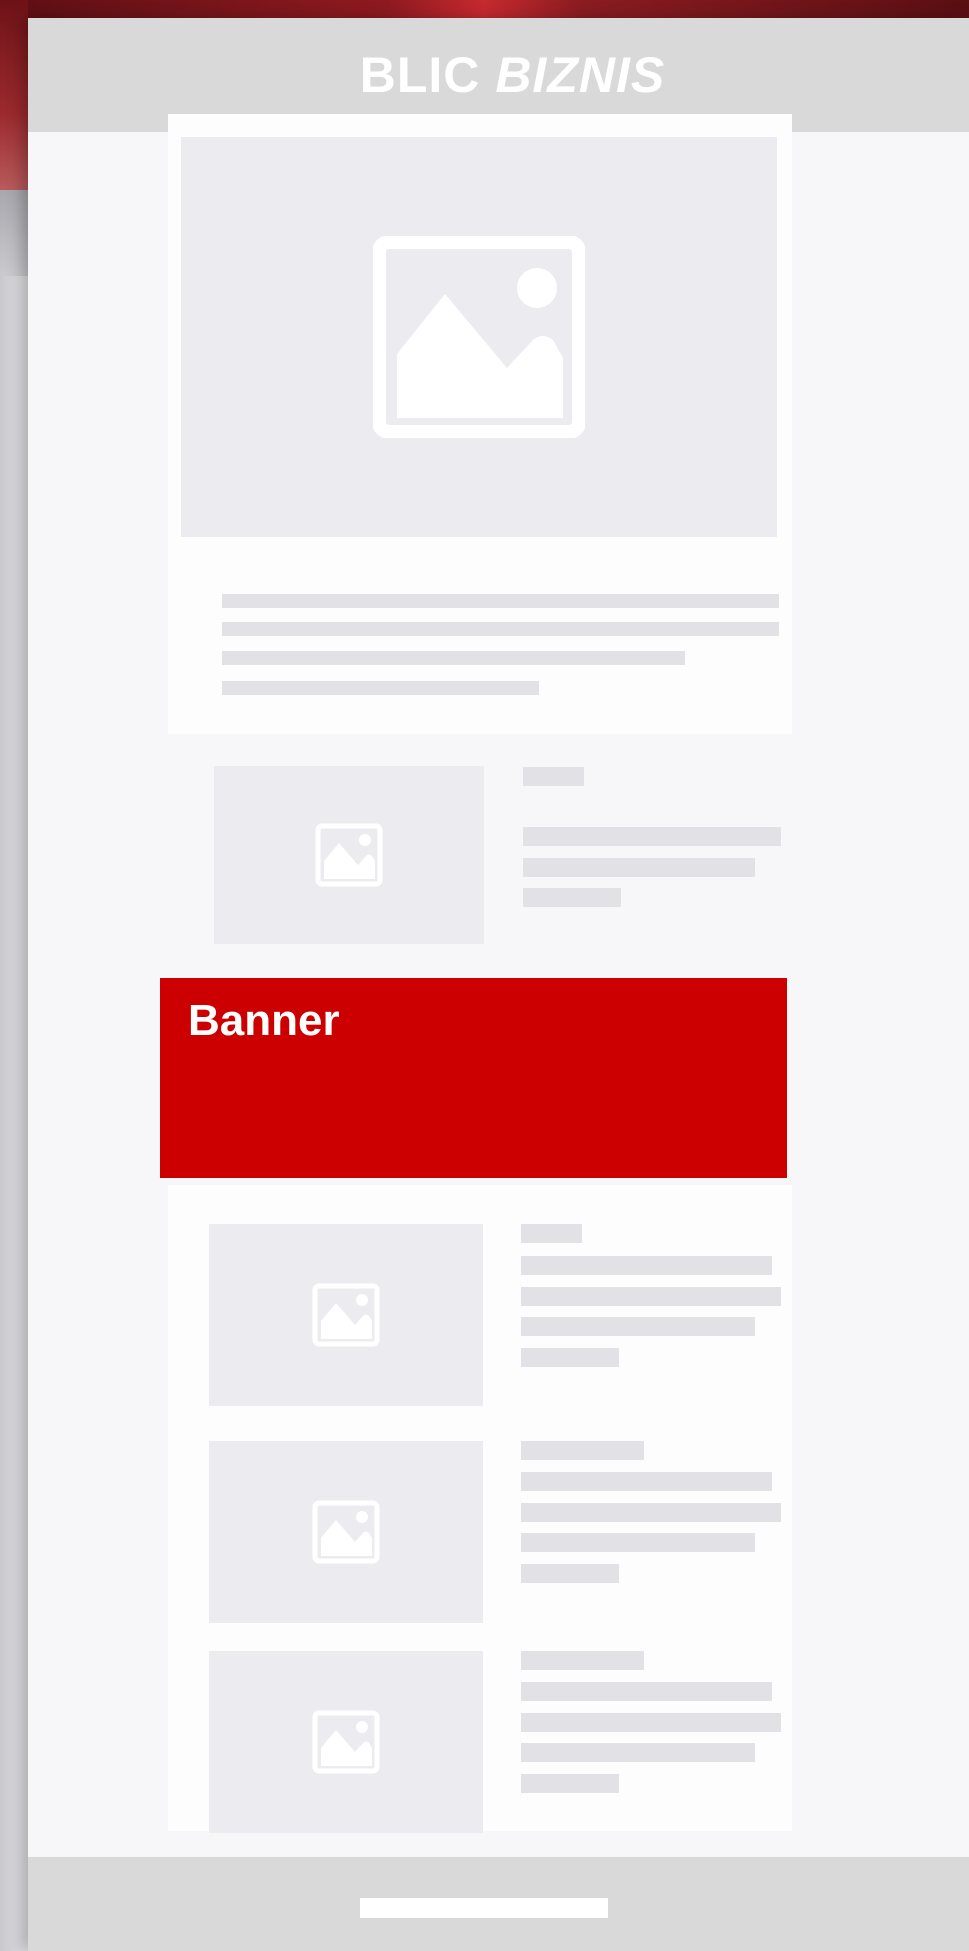 Image resolution: width=969 pixels, height=1951 pixels. I want to click on hero-image-placeholder, so click(479, 337).